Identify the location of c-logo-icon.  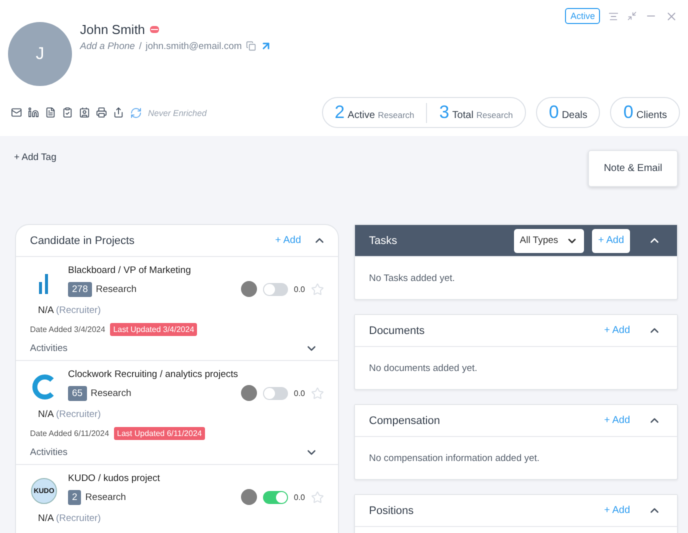
(44, 387).